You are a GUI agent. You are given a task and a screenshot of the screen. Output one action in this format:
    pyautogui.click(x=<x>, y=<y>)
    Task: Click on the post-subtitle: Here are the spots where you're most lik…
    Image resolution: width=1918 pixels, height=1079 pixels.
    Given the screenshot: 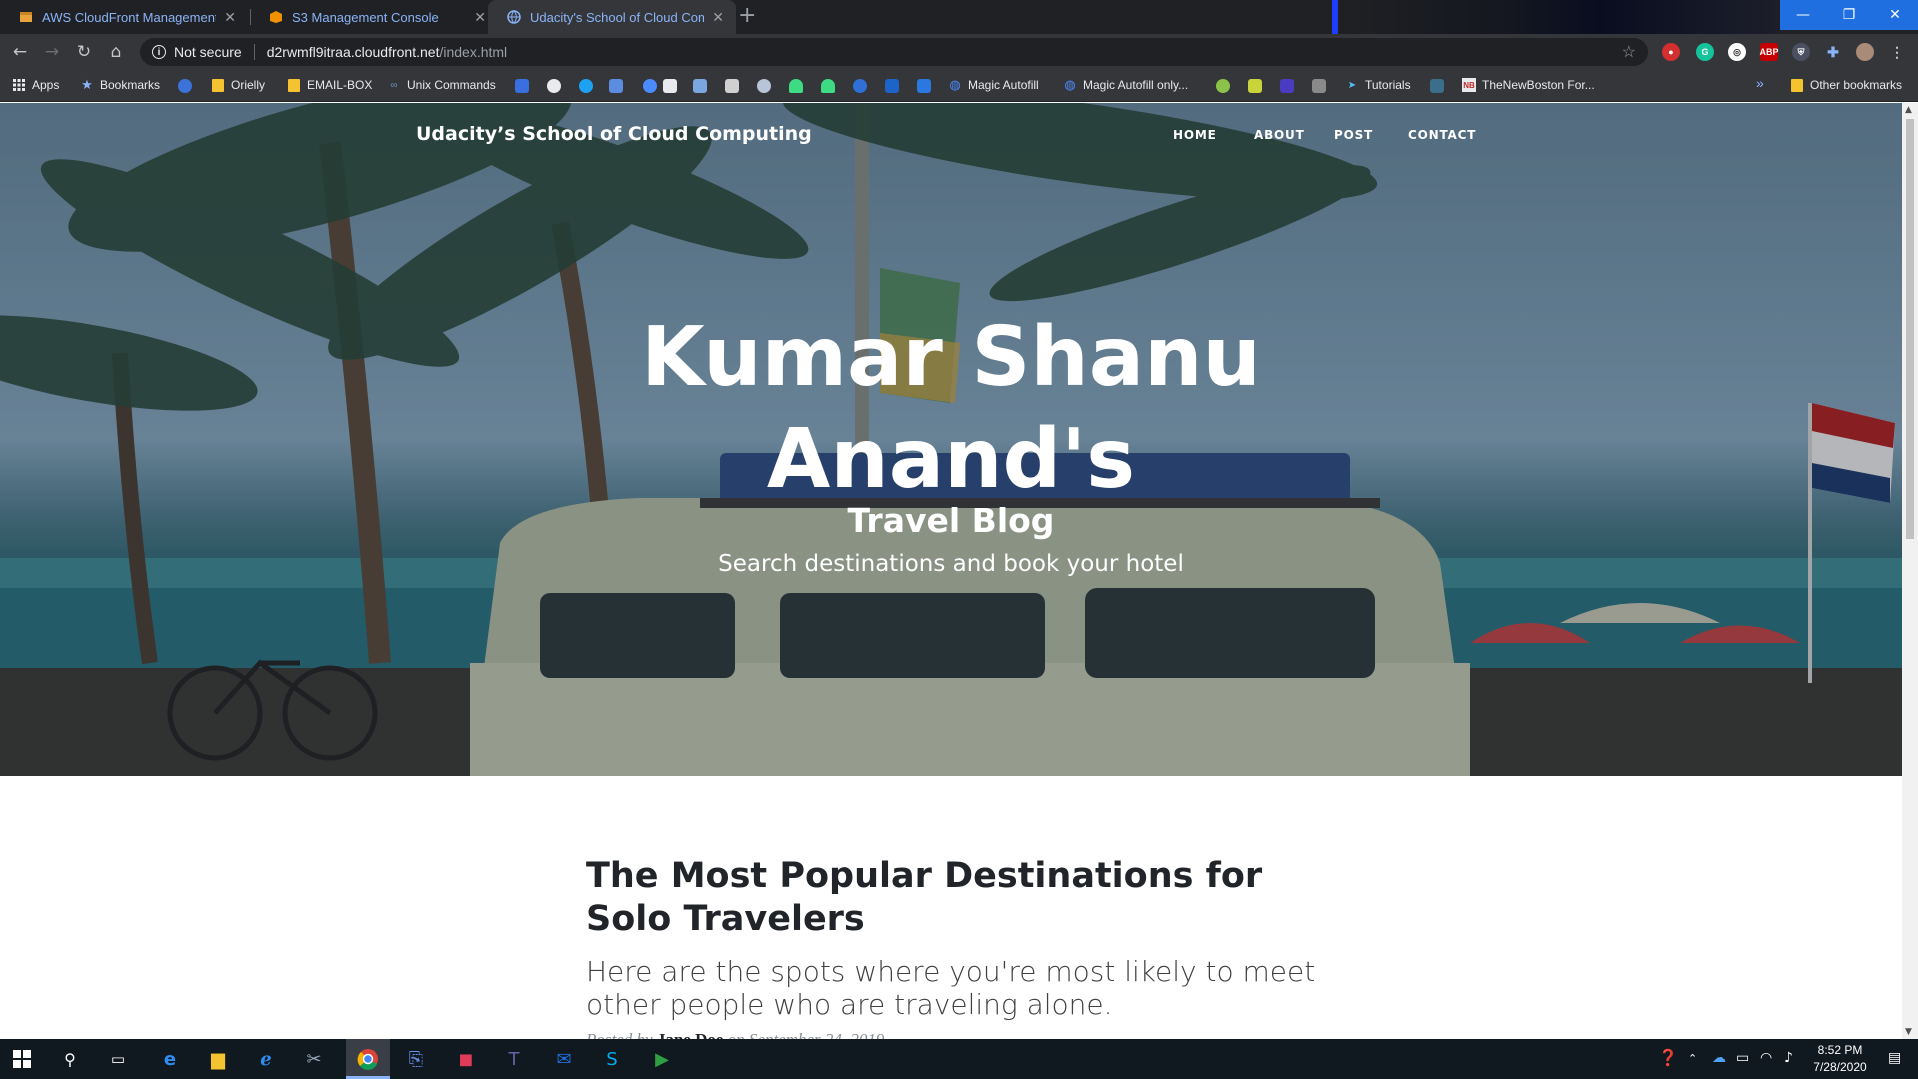 What is the action you would take?
    pyautogui.click(x=966, y=988)
    